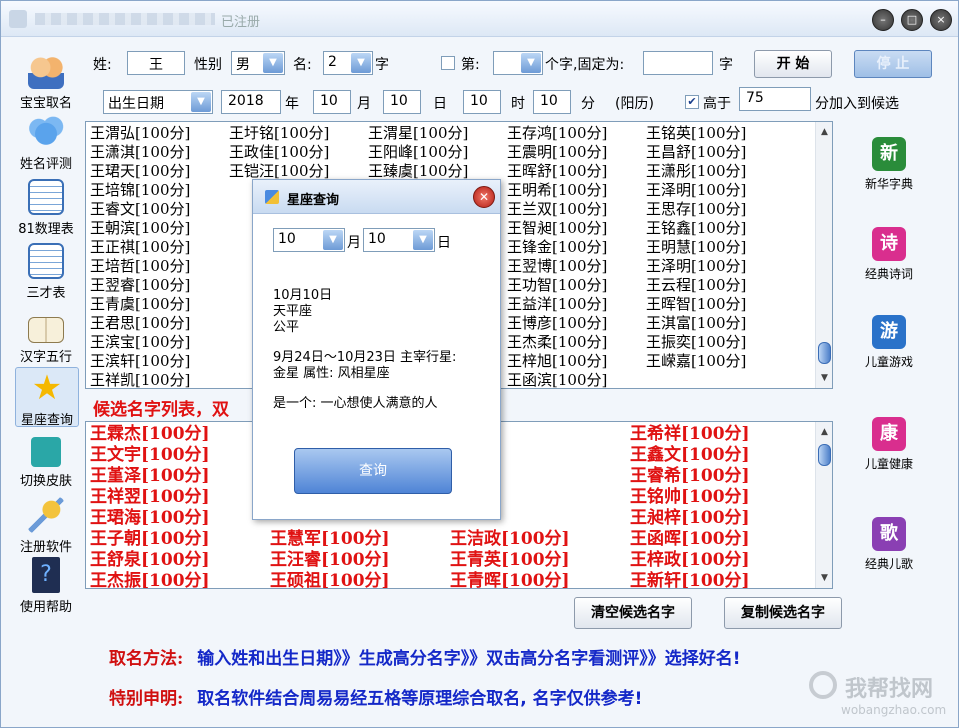  What do you see at coordinates (912, 20) in the screenshot?
I see `maximize-button: □` at bounding box center [912, 20].